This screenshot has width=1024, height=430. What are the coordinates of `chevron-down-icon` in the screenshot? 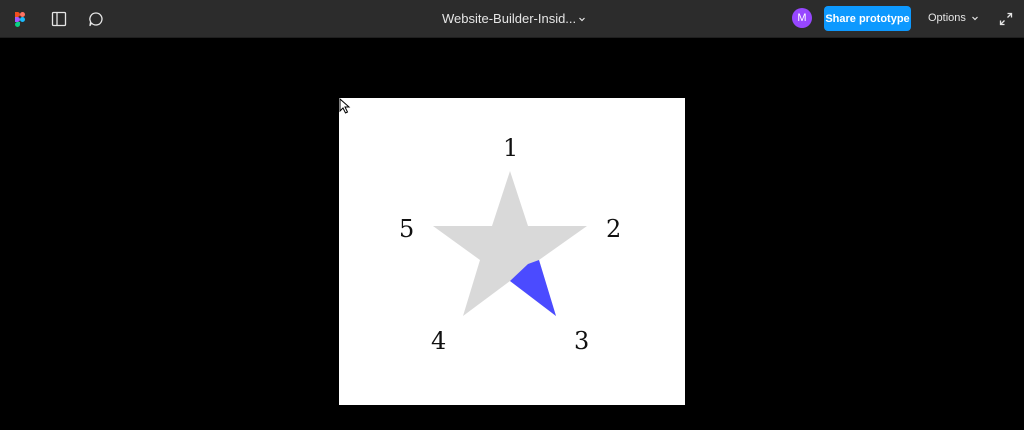 It's located at (582, 19).